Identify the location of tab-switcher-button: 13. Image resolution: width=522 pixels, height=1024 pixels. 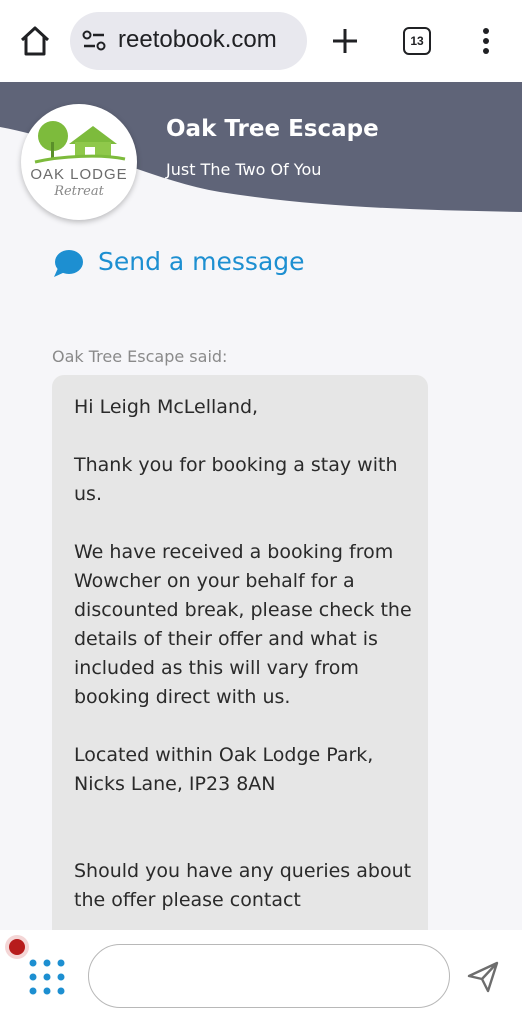
(417, 41).